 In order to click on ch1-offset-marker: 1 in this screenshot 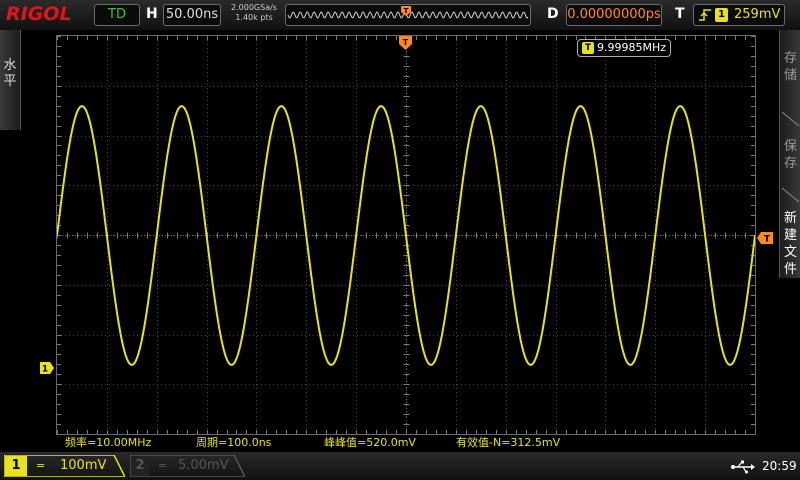, I will do `click(47, 367)`.